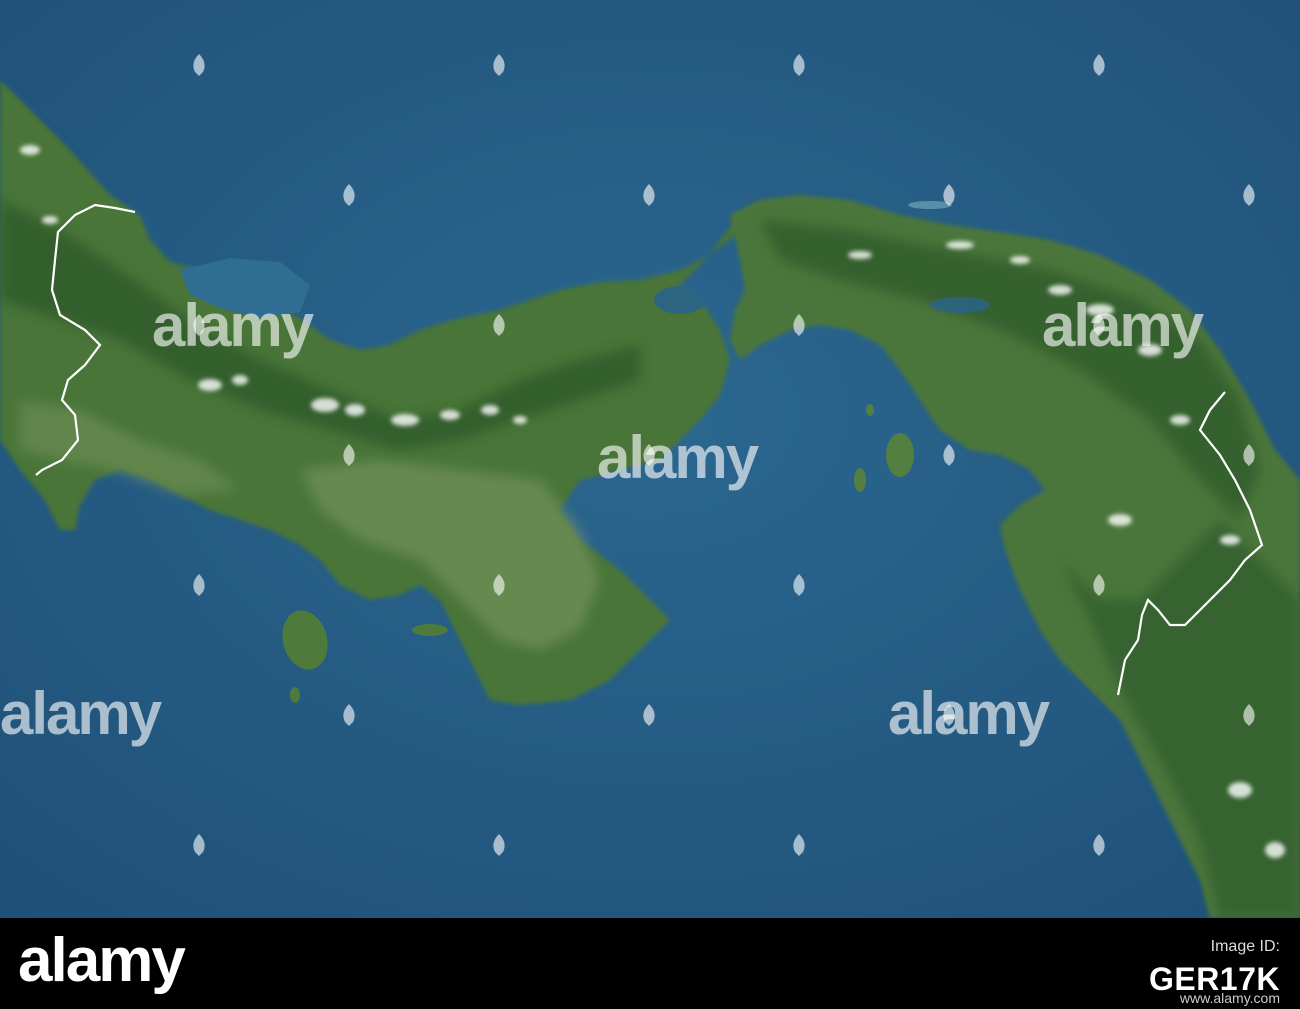  I want to click on footer-bar: alamy Image ID: GER17K www.alamy.com, so click(650, 963).